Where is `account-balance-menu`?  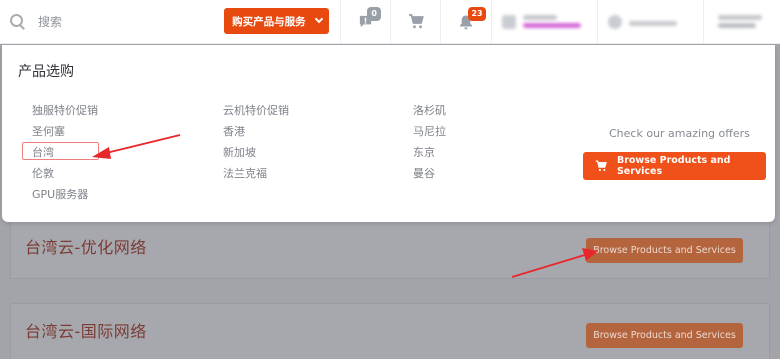
account-balance-menu is located at coordinates (543, 21).